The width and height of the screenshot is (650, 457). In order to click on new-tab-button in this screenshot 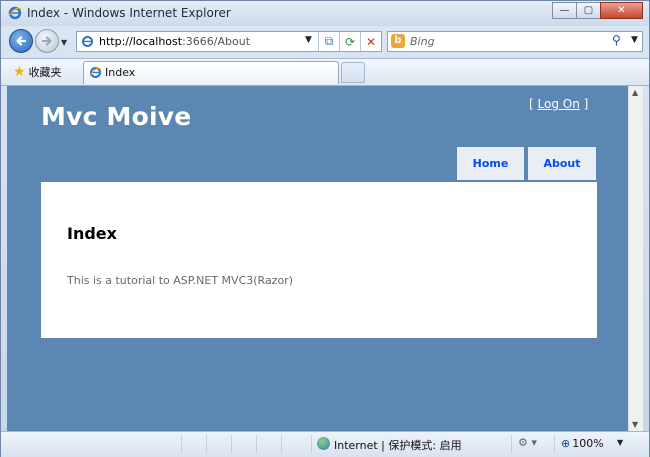, I will do `click(353, 72)`.